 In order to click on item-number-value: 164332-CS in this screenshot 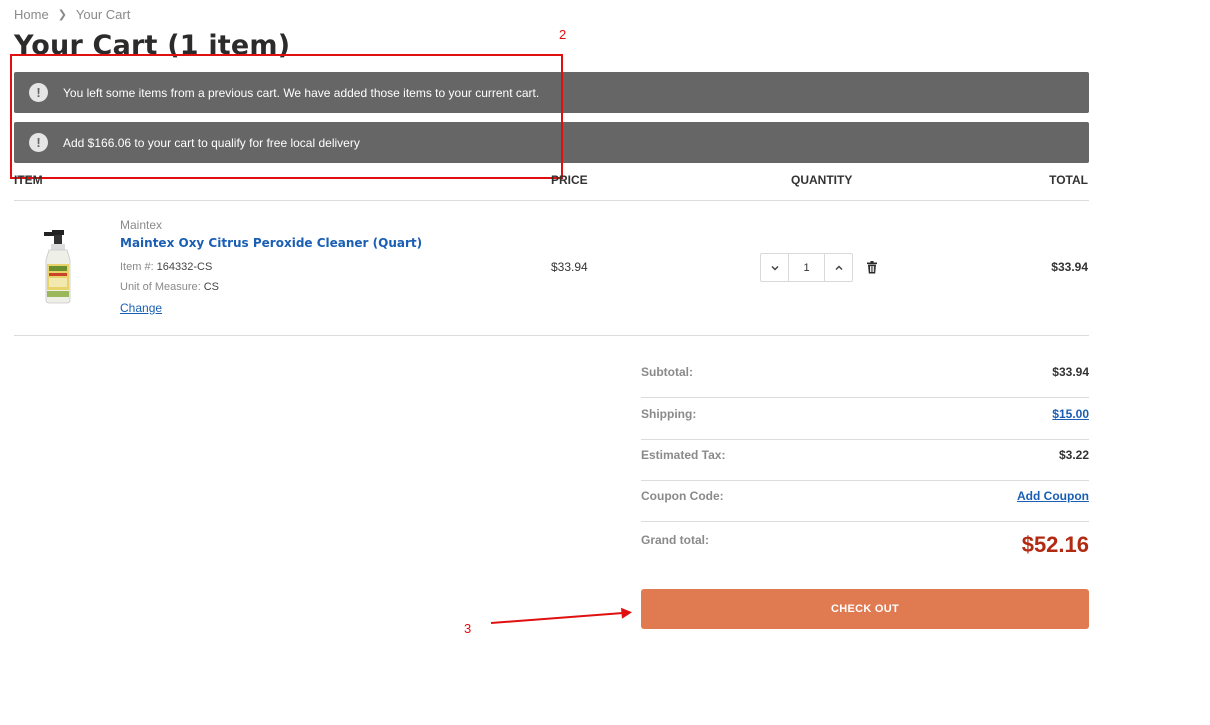, I will do `click(184, 267)`.